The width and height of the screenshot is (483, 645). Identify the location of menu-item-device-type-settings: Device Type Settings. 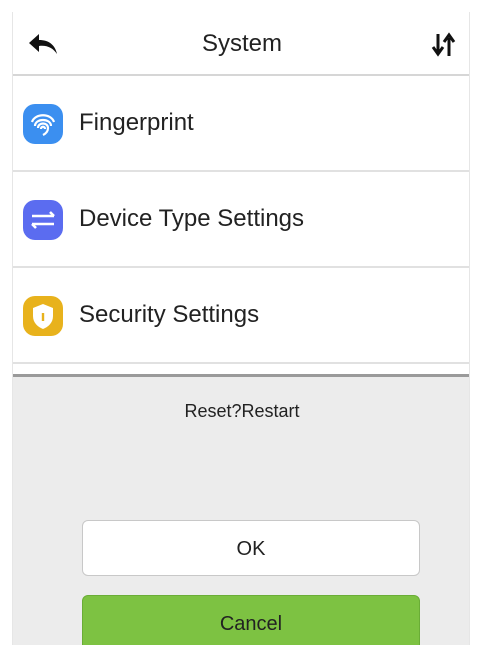
(241, 220).